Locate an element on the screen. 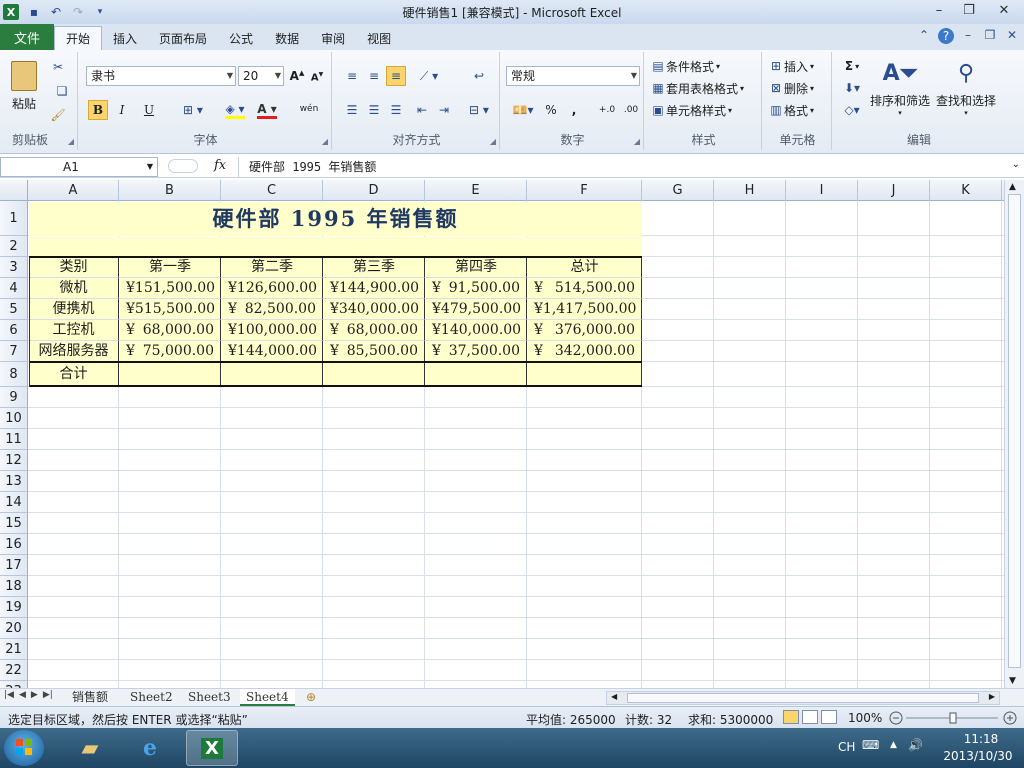  horizontal-scrollbar: ◀ ▶ is located at coordinates (803, 698).